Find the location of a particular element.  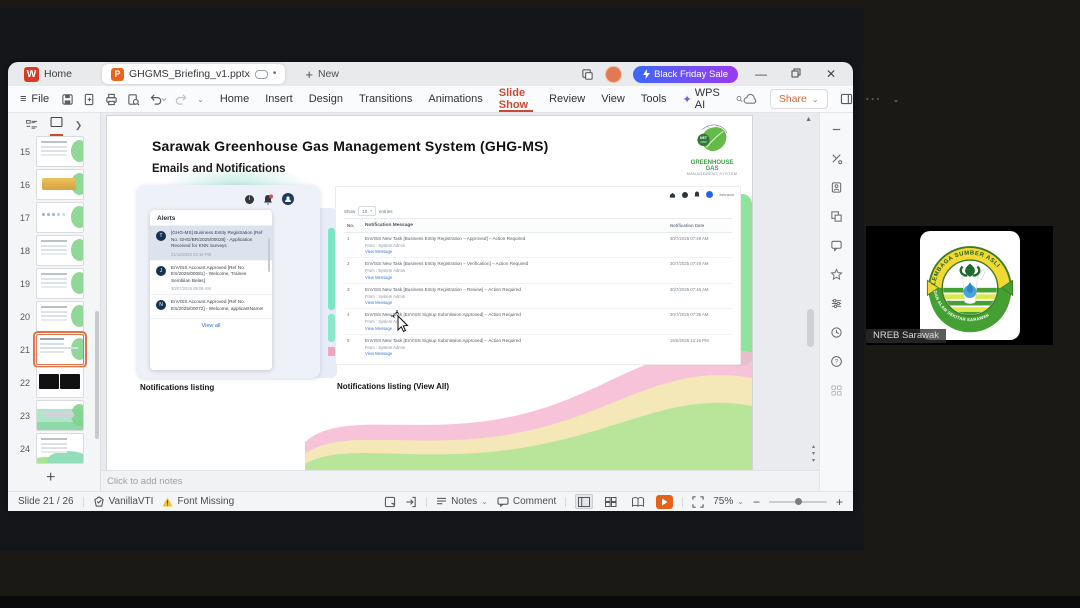

promo-button: Black Friday Sale is located at coordinates (685, 74).